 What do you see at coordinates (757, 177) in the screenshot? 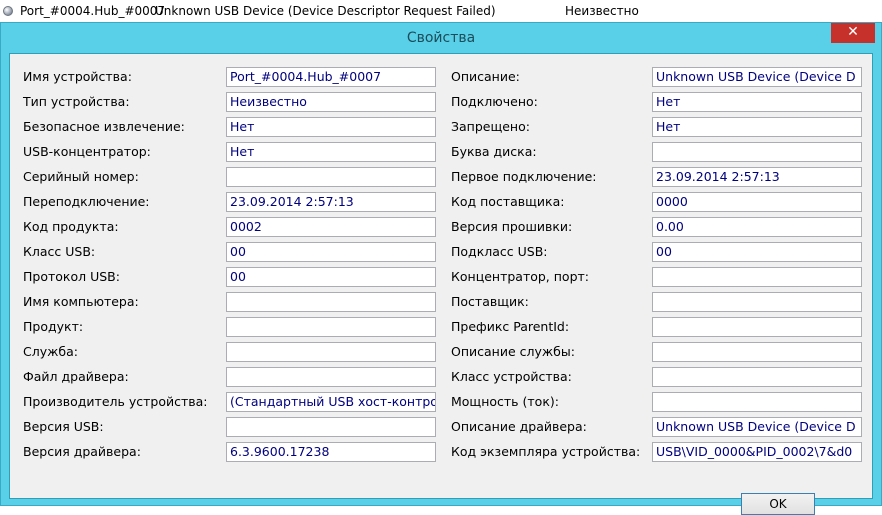
I see `right-field-value: 23.09.2014 2:57:13` at bounding box center [757, 177].